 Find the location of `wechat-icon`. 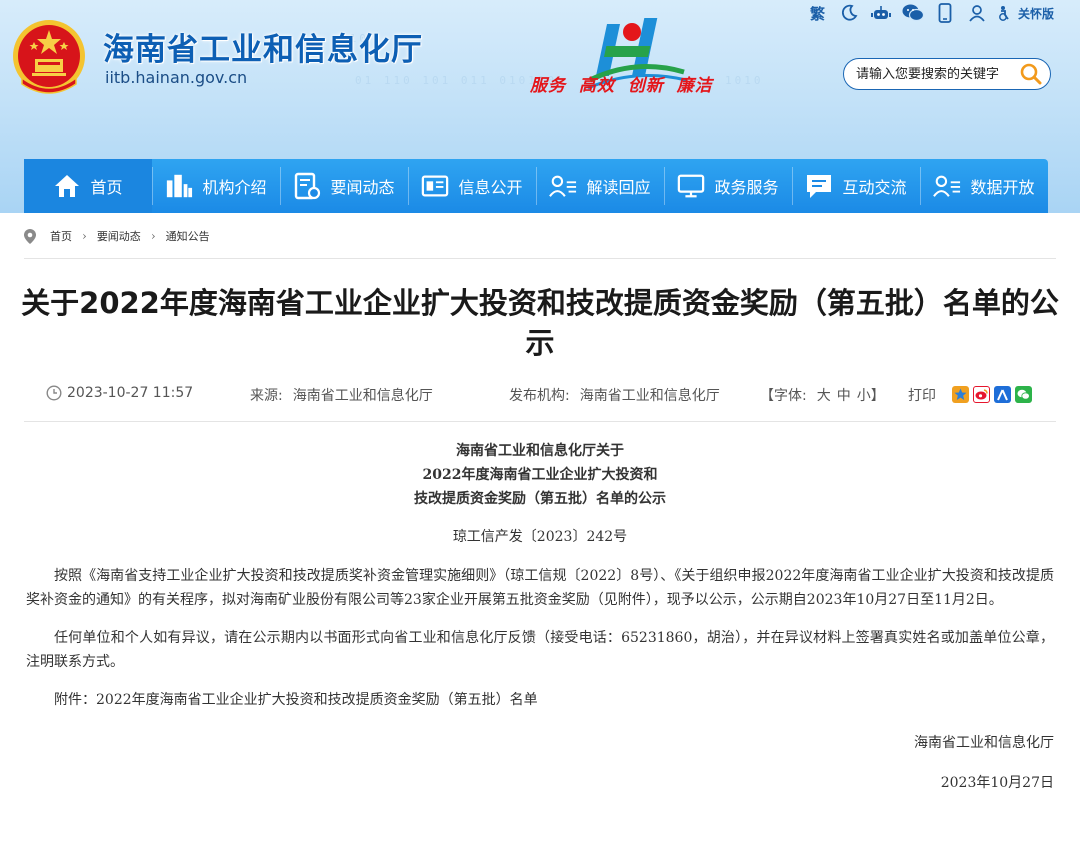

wechat-icon is located at coordinates (913, 13).